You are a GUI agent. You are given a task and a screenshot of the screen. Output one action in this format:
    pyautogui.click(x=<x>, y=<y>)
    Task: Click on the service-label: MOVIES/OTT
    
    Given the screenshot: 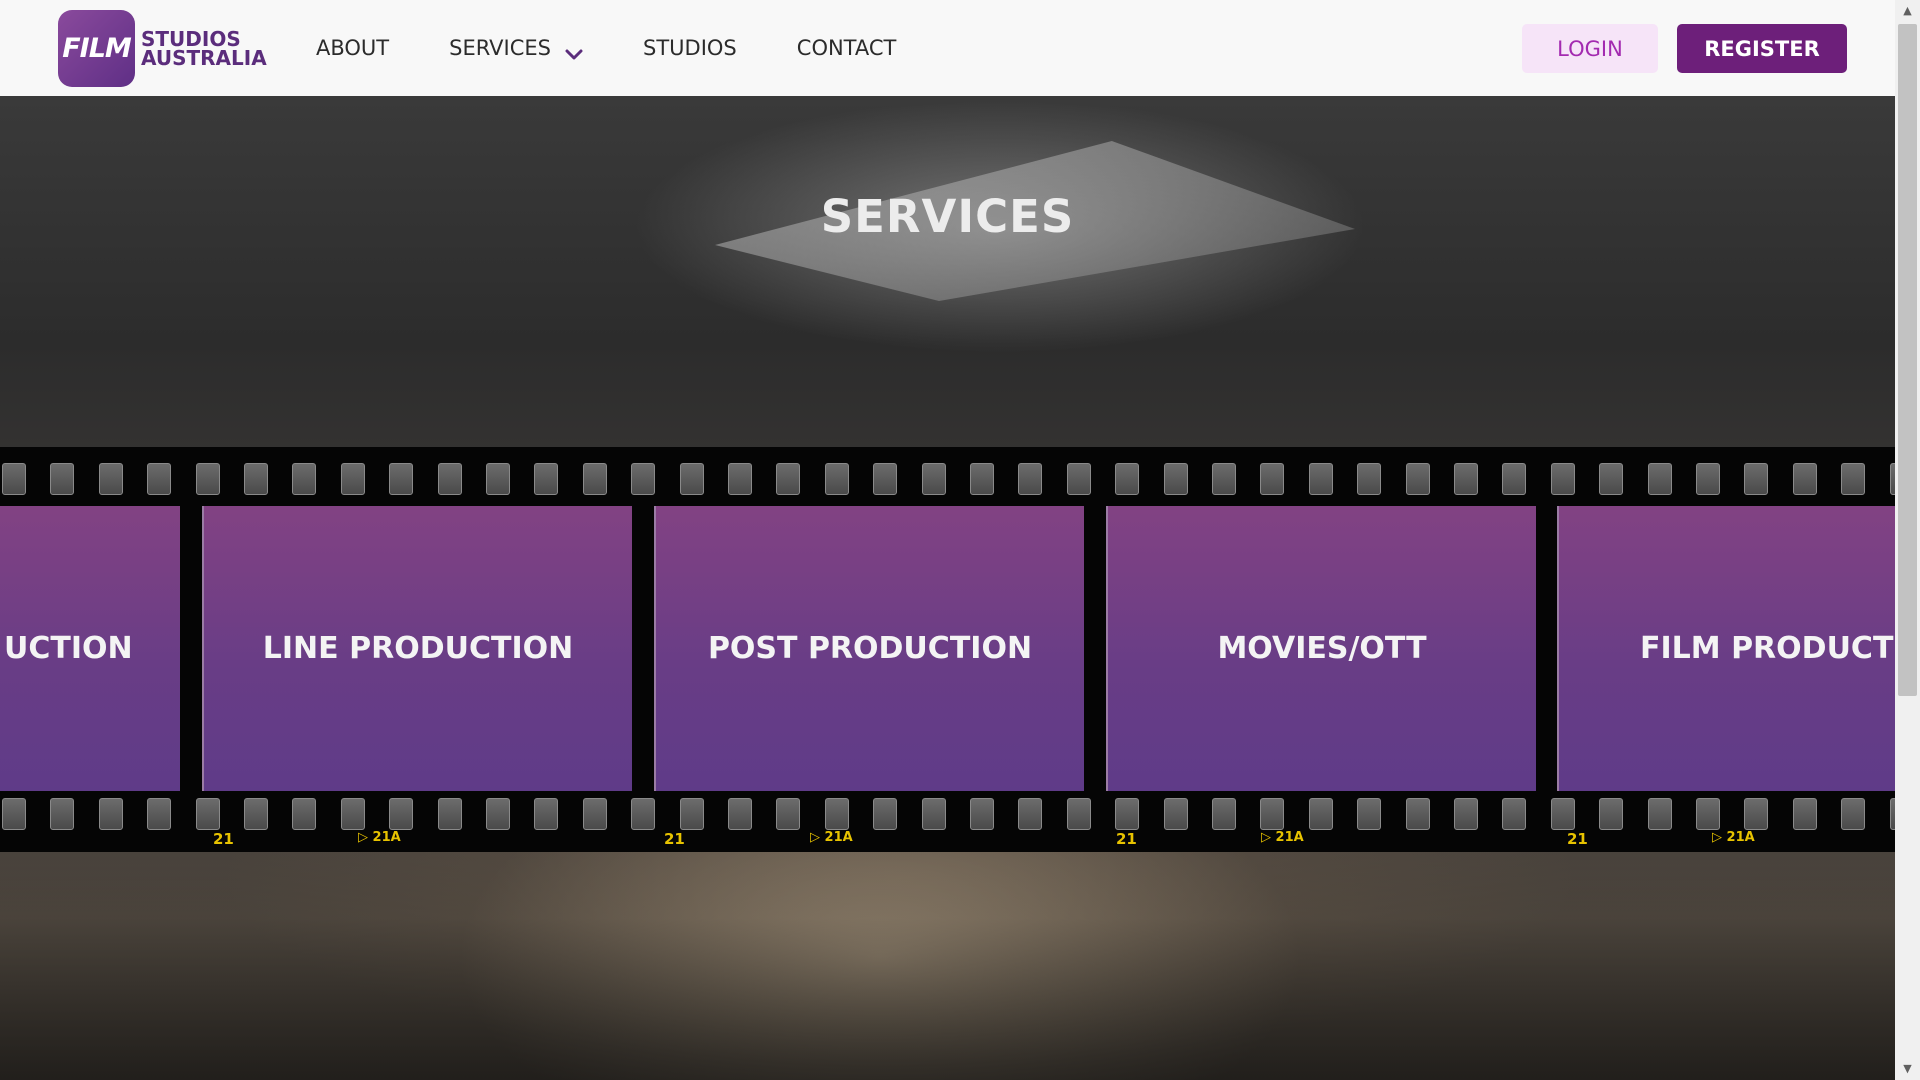 What is the action you would take?
    pyautogui.click(x=1322, y=648)
    